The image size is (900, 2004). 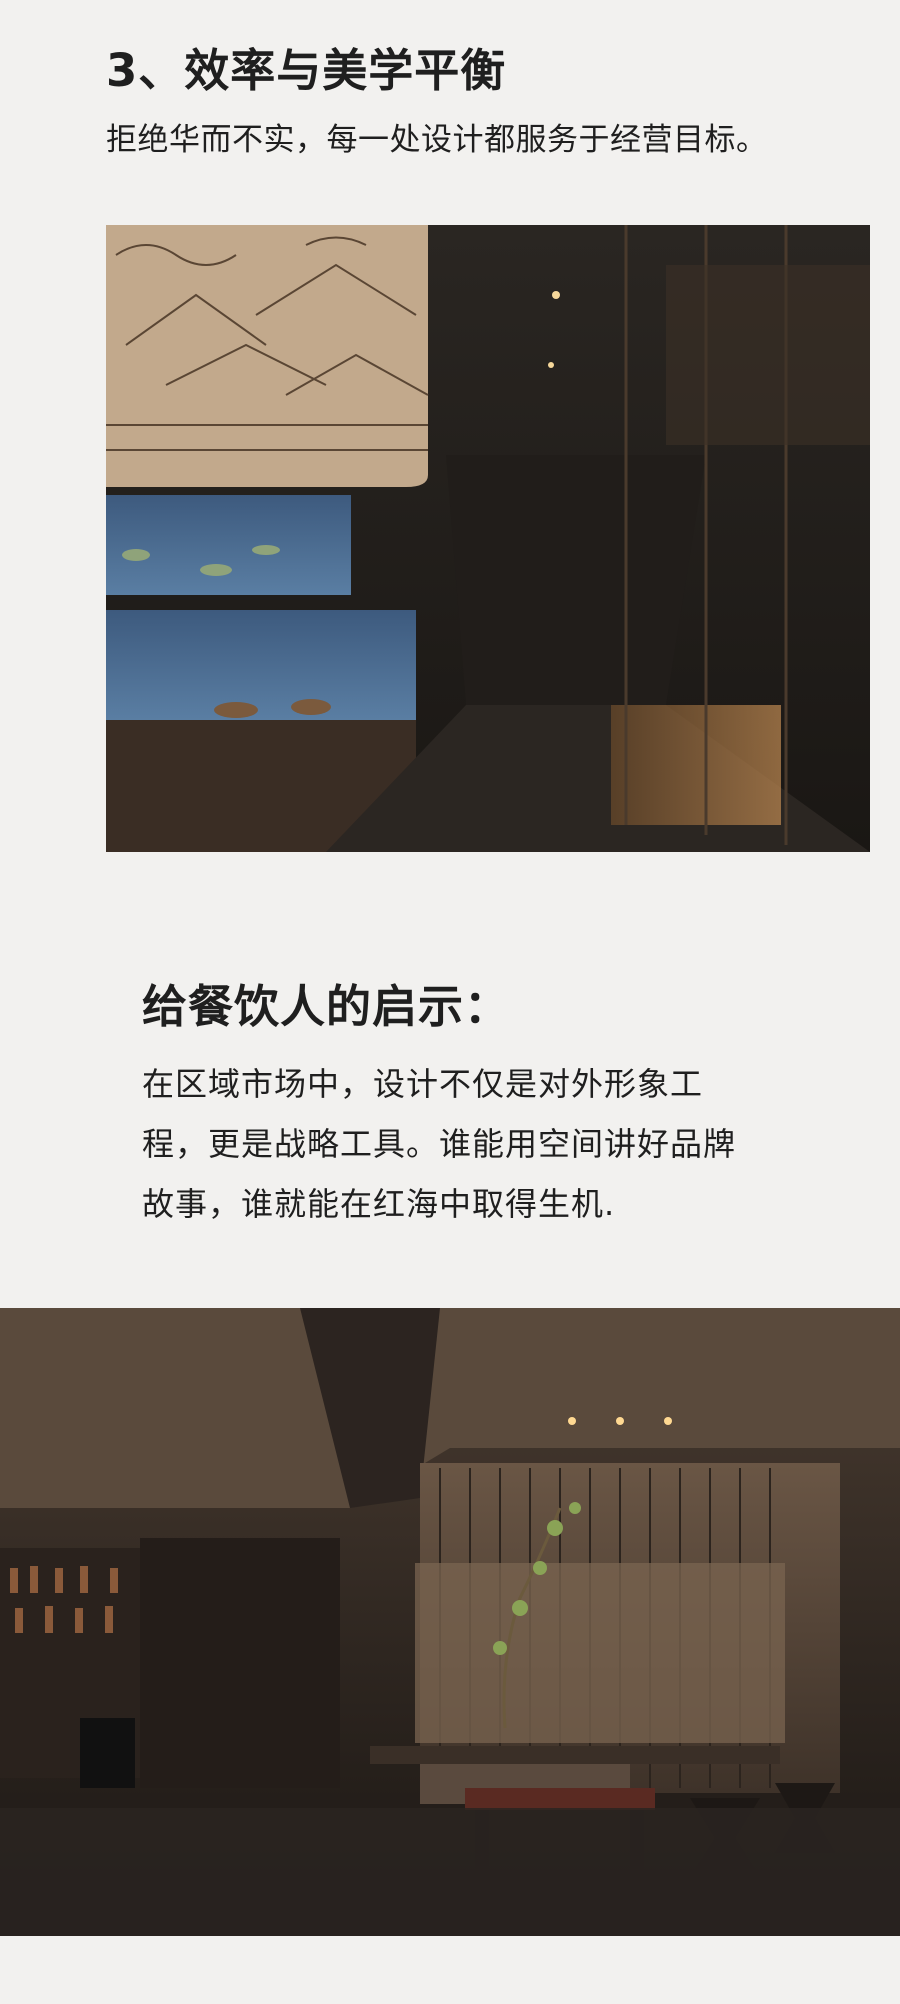 I want to click on takeaway-line: 程，更是战略工具。谁能用空间讲好品牌, so click(x=439, y=1144).